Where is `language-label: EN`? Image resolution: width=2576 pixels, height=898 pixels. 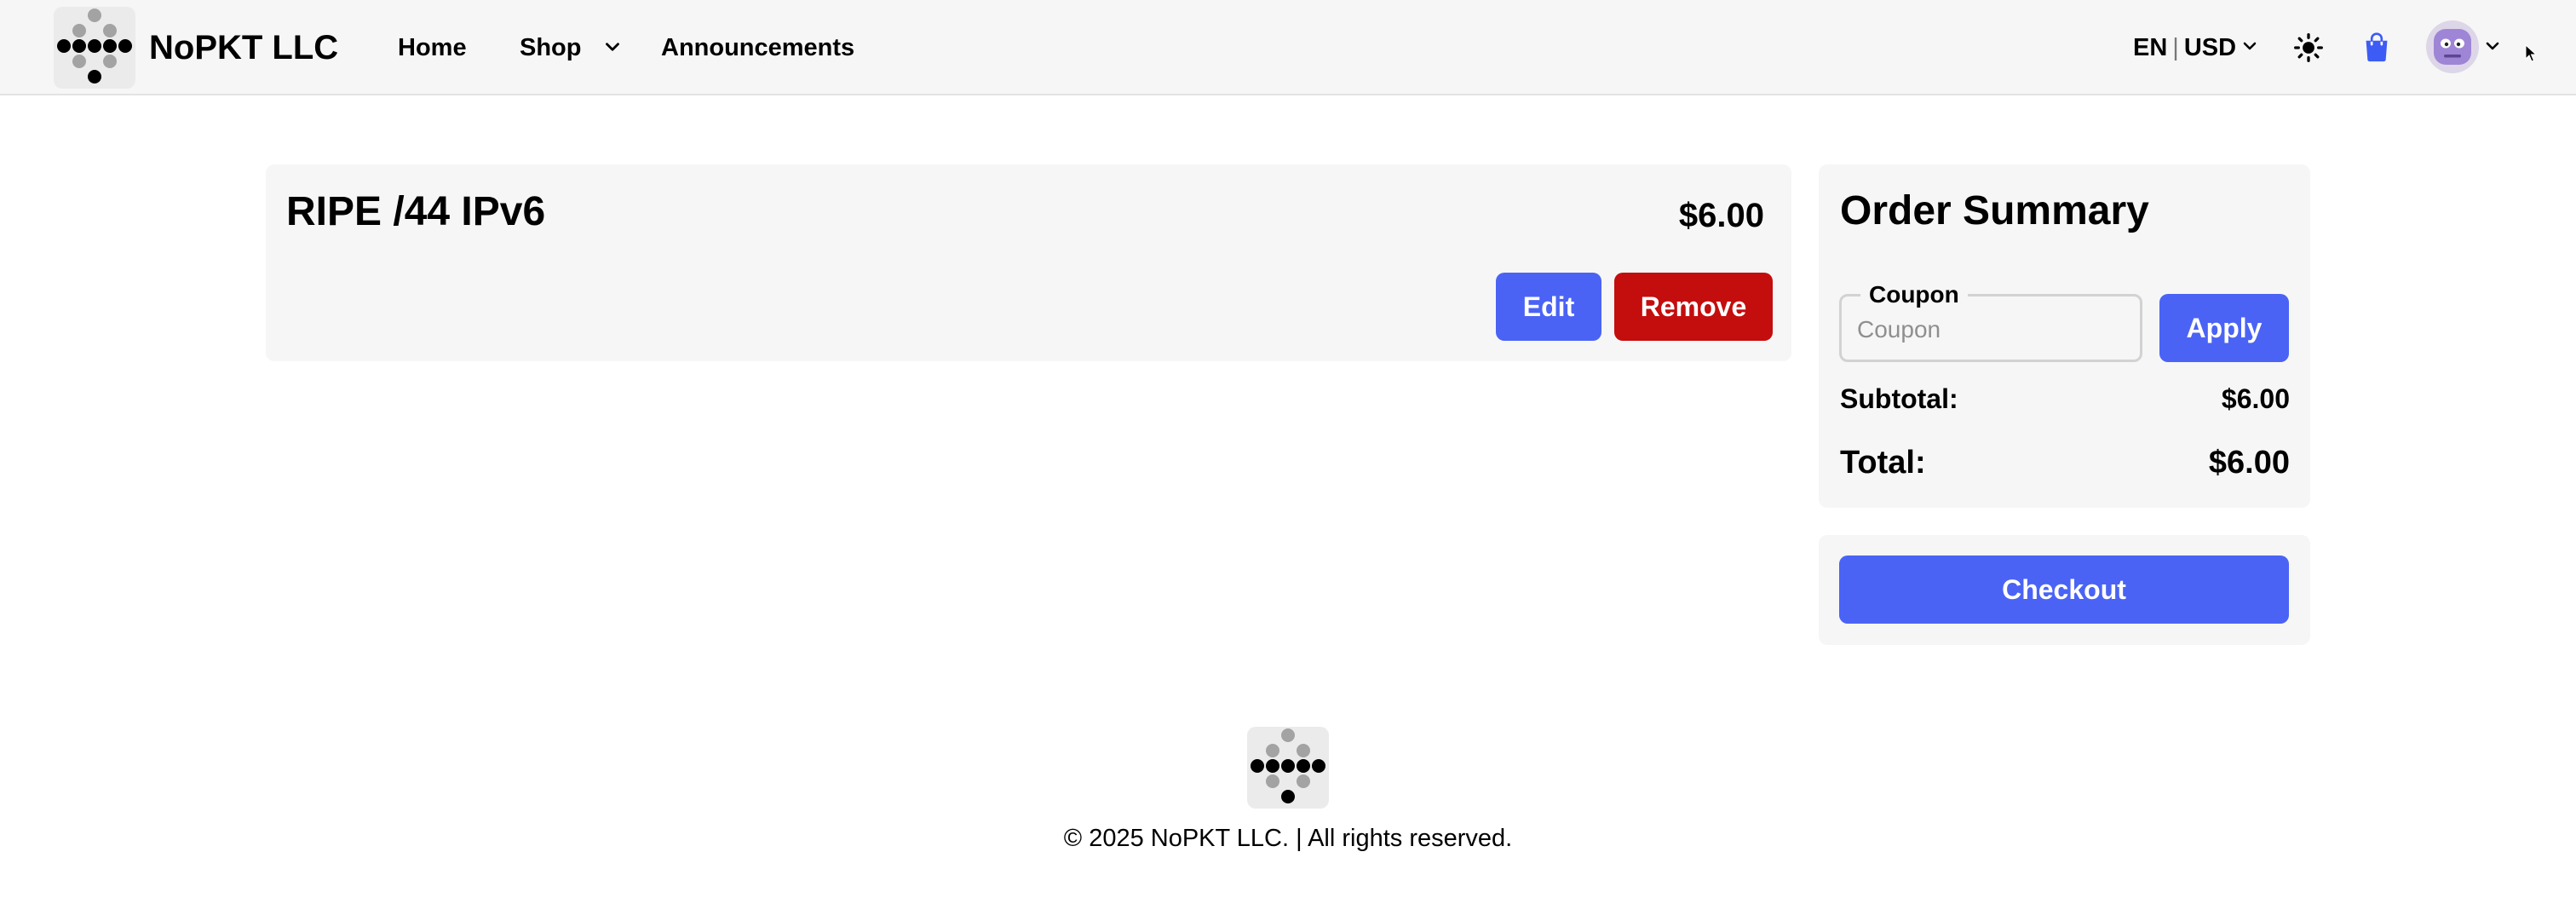 language-label: EN is located at coordinates (2151, 47).